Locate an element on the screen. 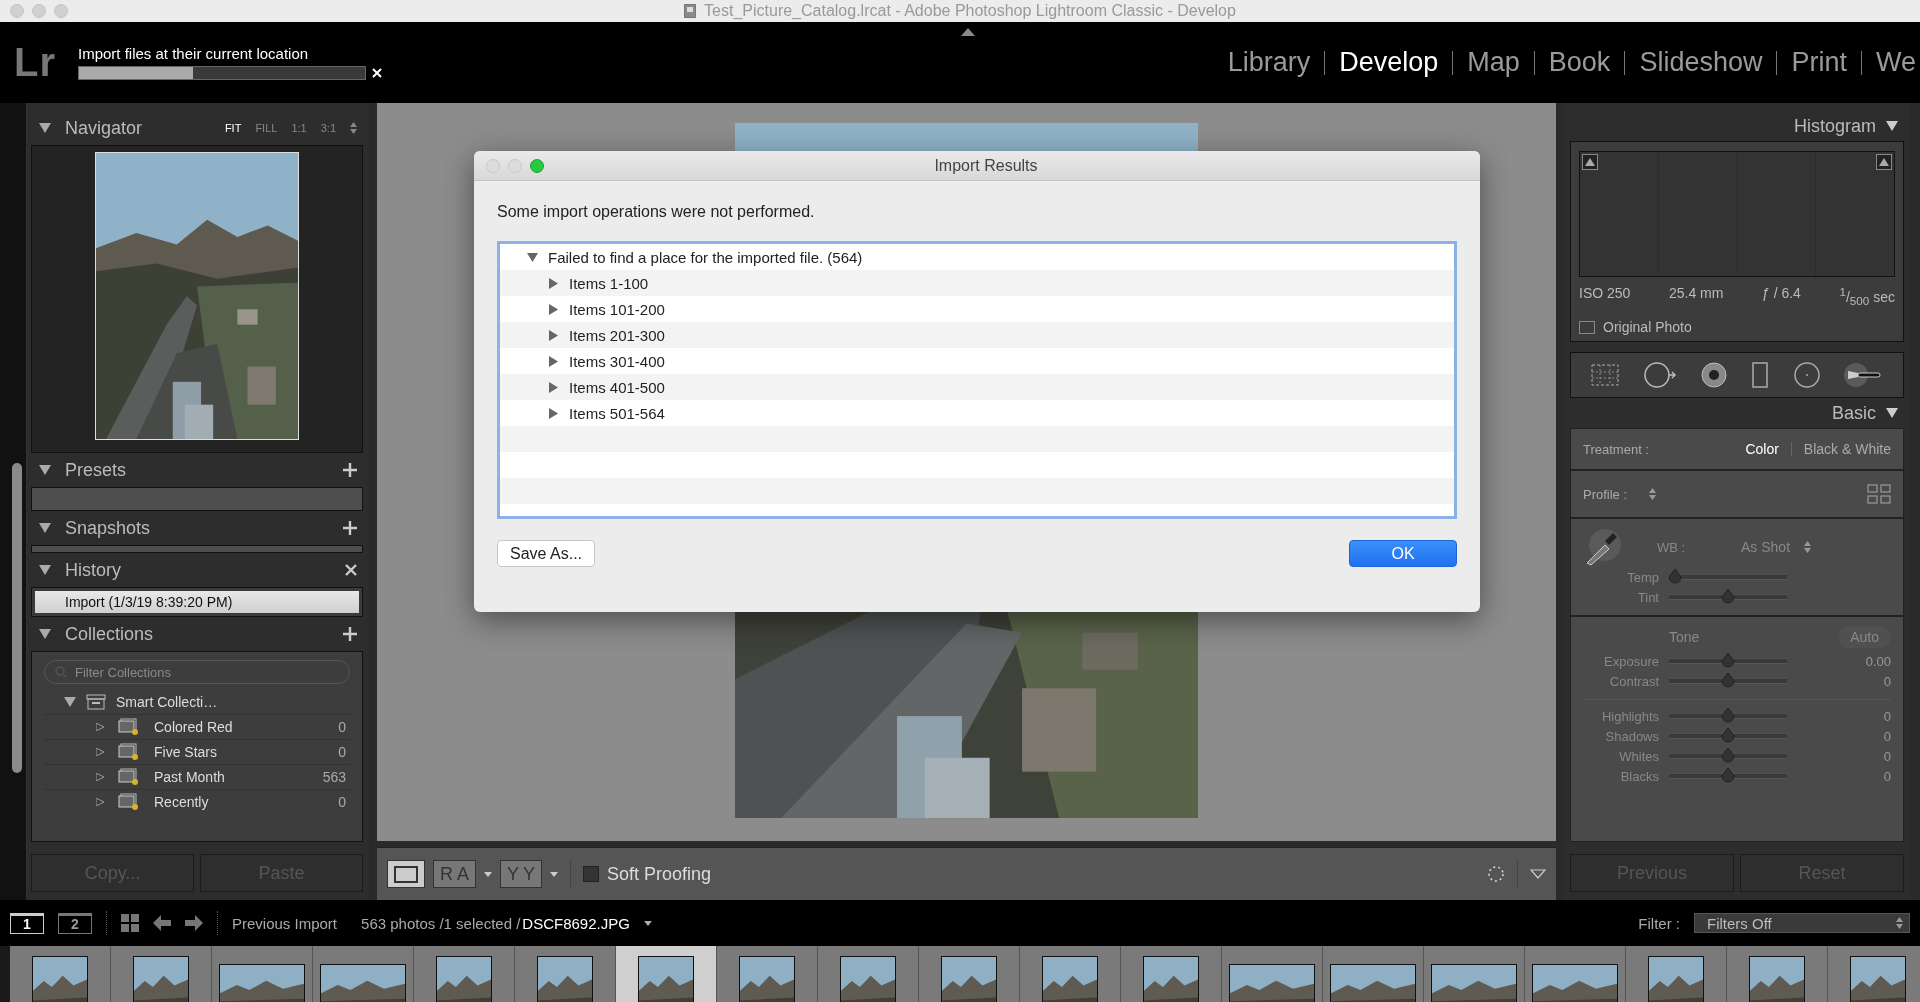  collection-name: Colored Red is located at coordinates (193, 727).